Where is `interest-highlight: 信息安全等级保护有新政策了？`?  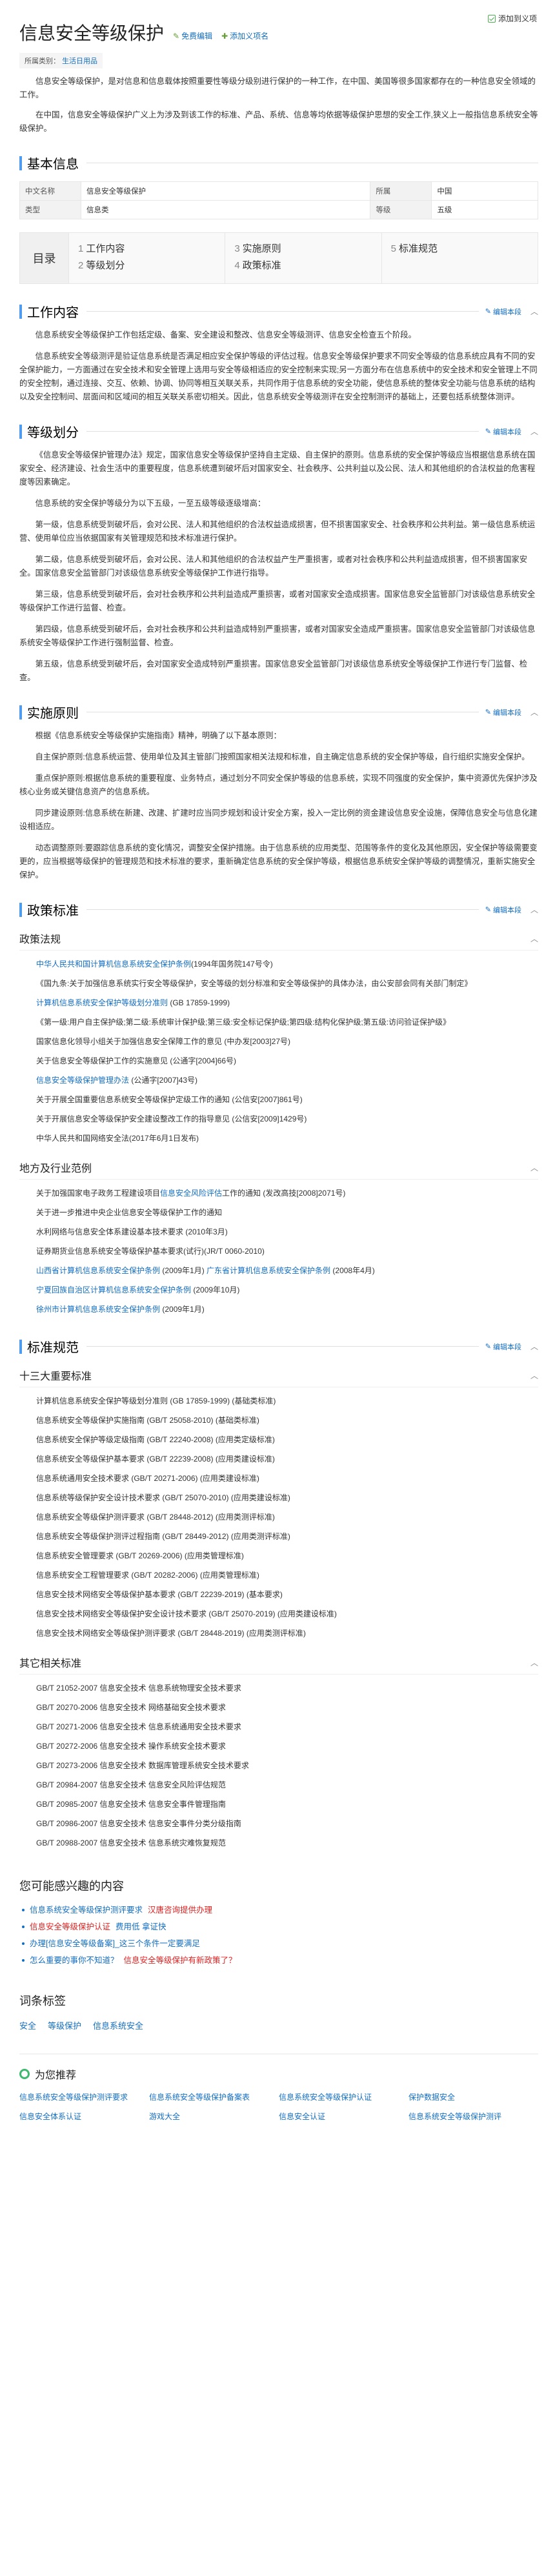 interest-highlight: 信息安全等级保护有新政策了？ is located at coordinates (180, 1960).